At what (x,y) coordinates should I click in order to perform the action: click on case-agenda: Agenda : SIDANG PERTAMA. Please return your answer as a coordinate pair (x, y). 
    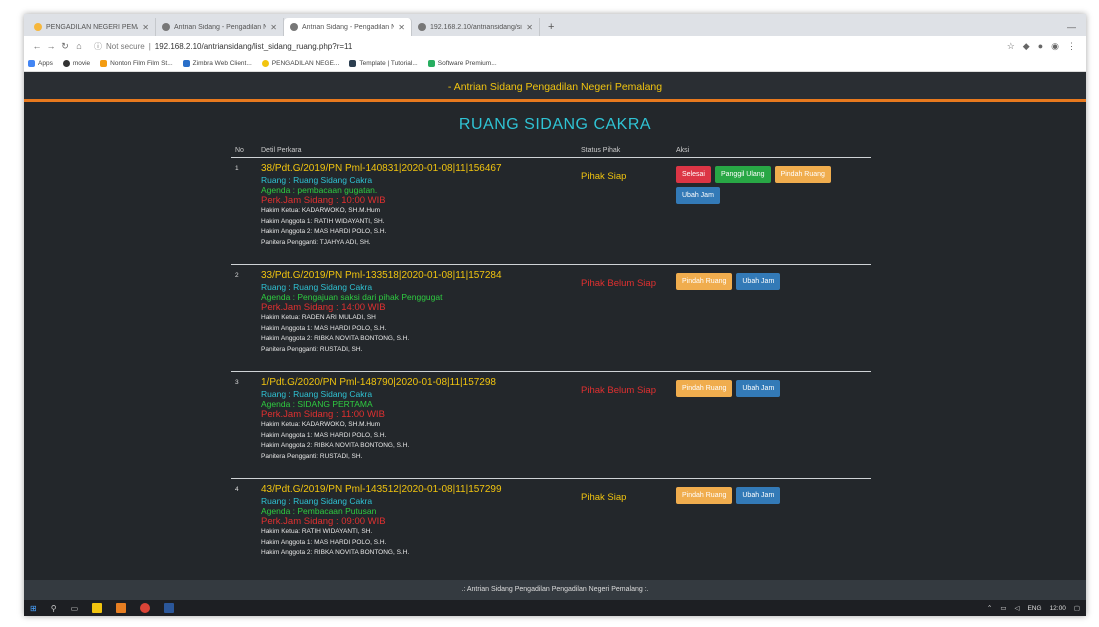
    Looking at the image, I should click on (317, 404).